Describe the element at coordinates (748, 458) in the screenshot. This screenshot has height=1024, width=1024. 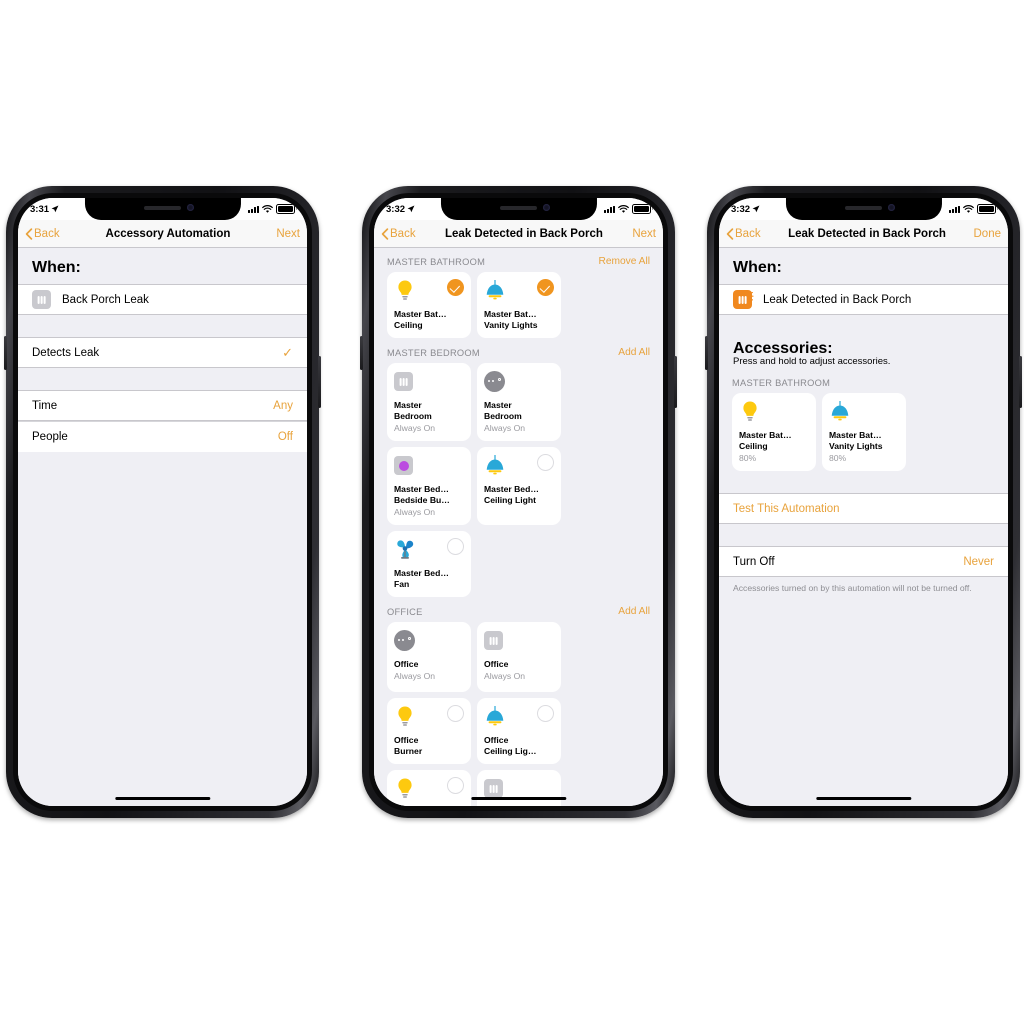
I see `accessory-card-state: 80%` at that location.